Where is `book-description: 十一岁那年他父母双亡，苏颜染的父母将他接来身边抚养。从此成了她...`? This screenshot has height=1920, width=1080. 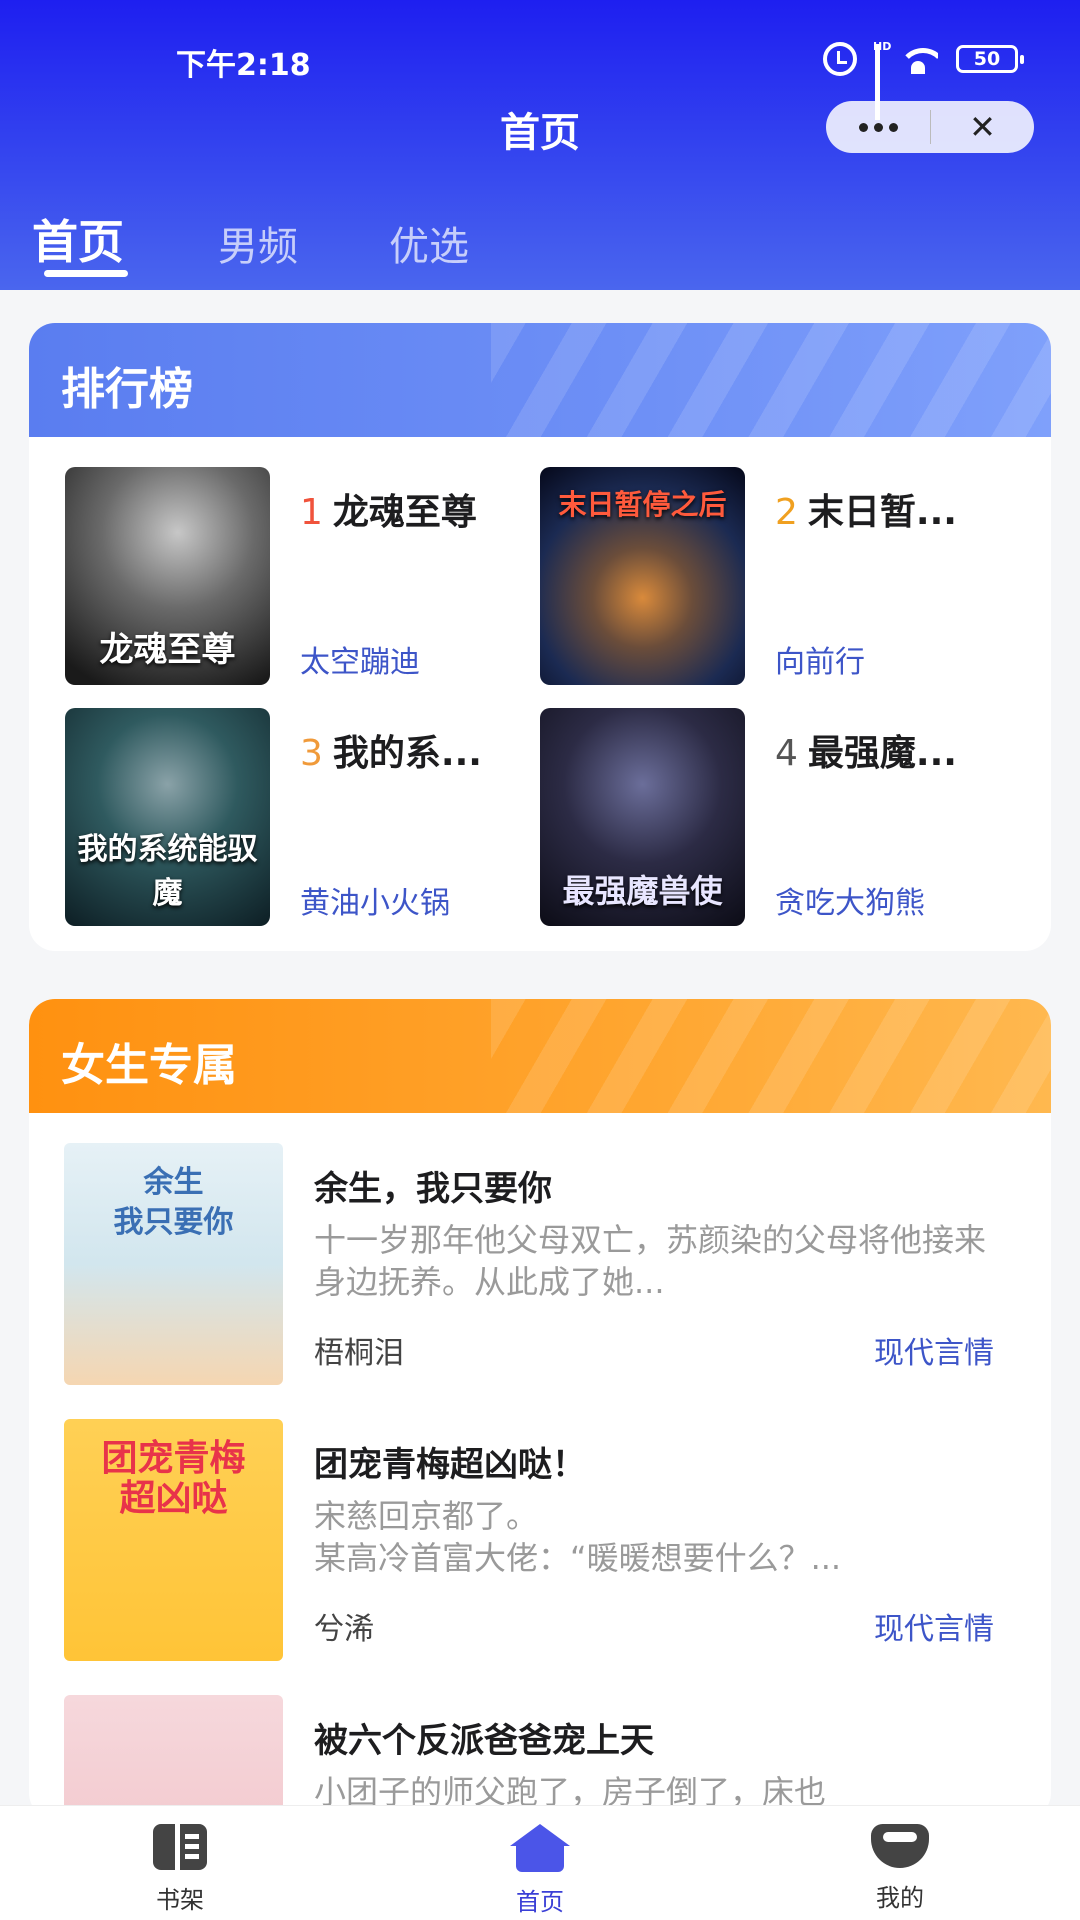
book-description: 十一岁那年他父母双亡，苏颜染的父母将他接来身边抚养。从此成了她... is located at coordinates (650, 1261).